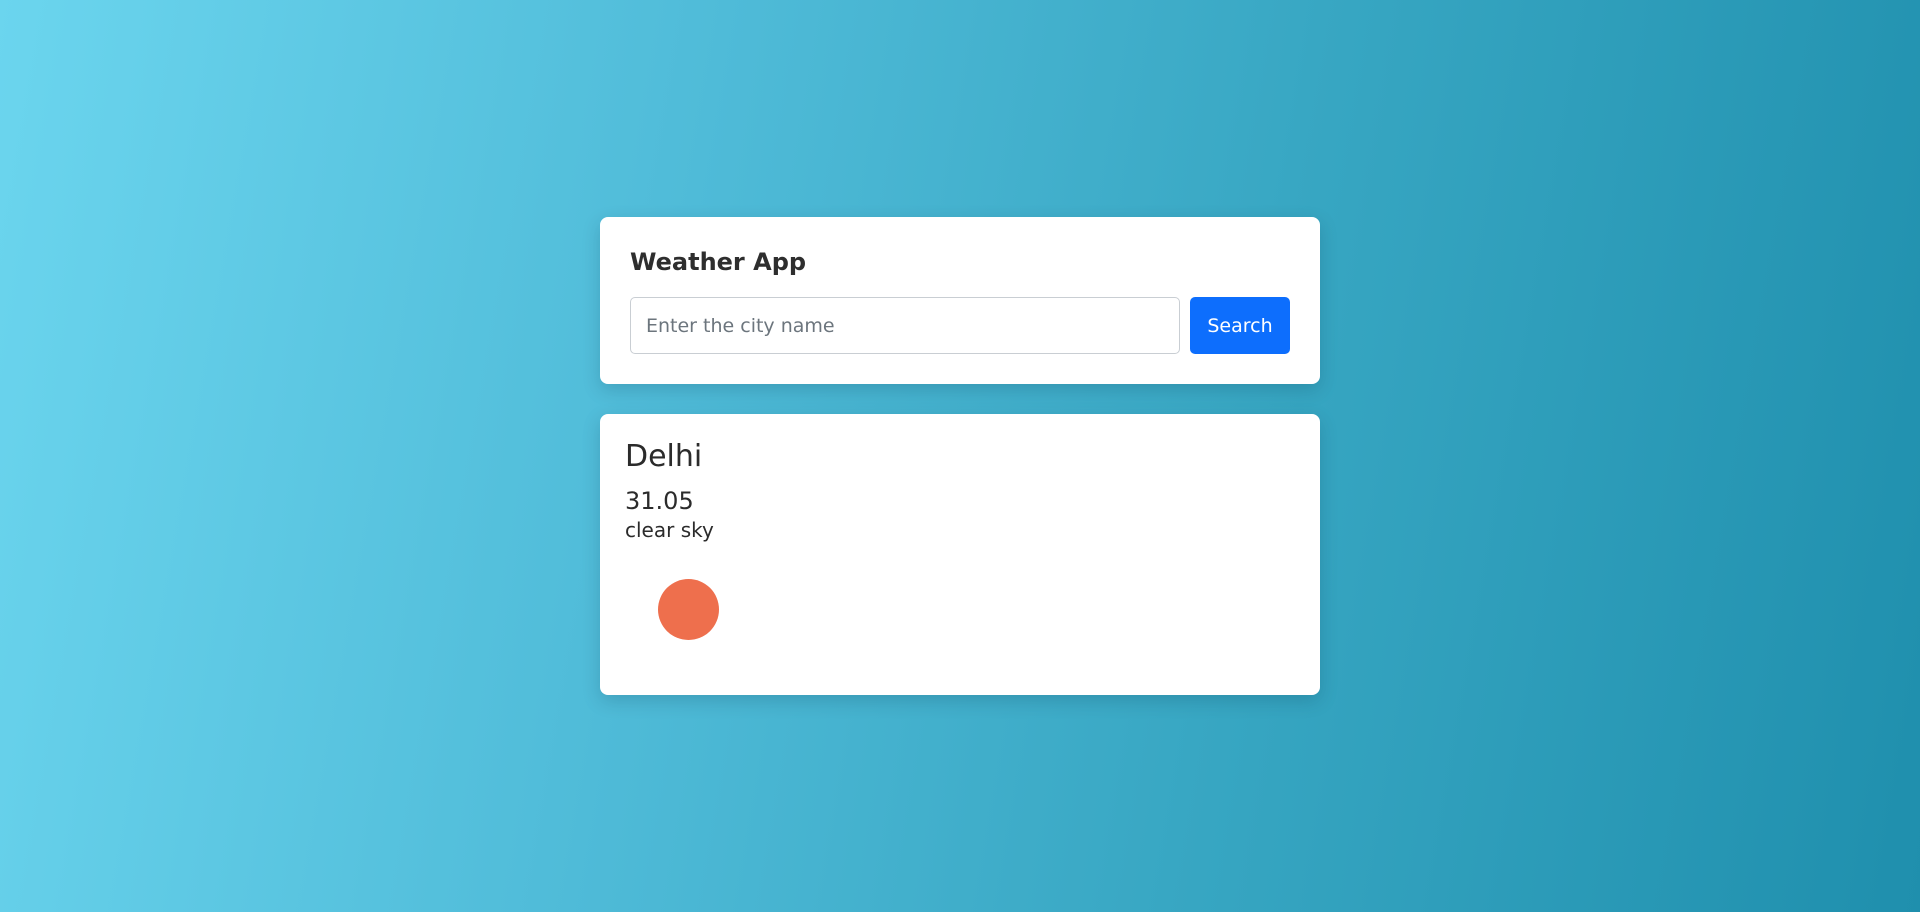 The image size is (1920, 912). Describe the element at coordinates (664, 456) in the screenshot. I see `city-name: Delhi` at that location.